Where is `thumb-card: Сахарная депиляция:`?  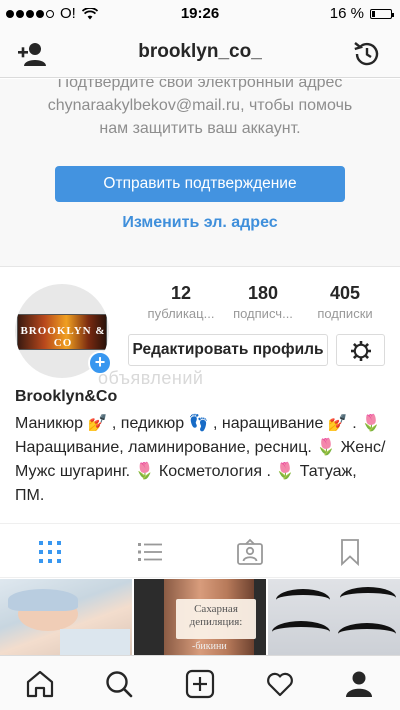 thumb-card: Сахарная депиляция: is located at coordinates (216, 619).